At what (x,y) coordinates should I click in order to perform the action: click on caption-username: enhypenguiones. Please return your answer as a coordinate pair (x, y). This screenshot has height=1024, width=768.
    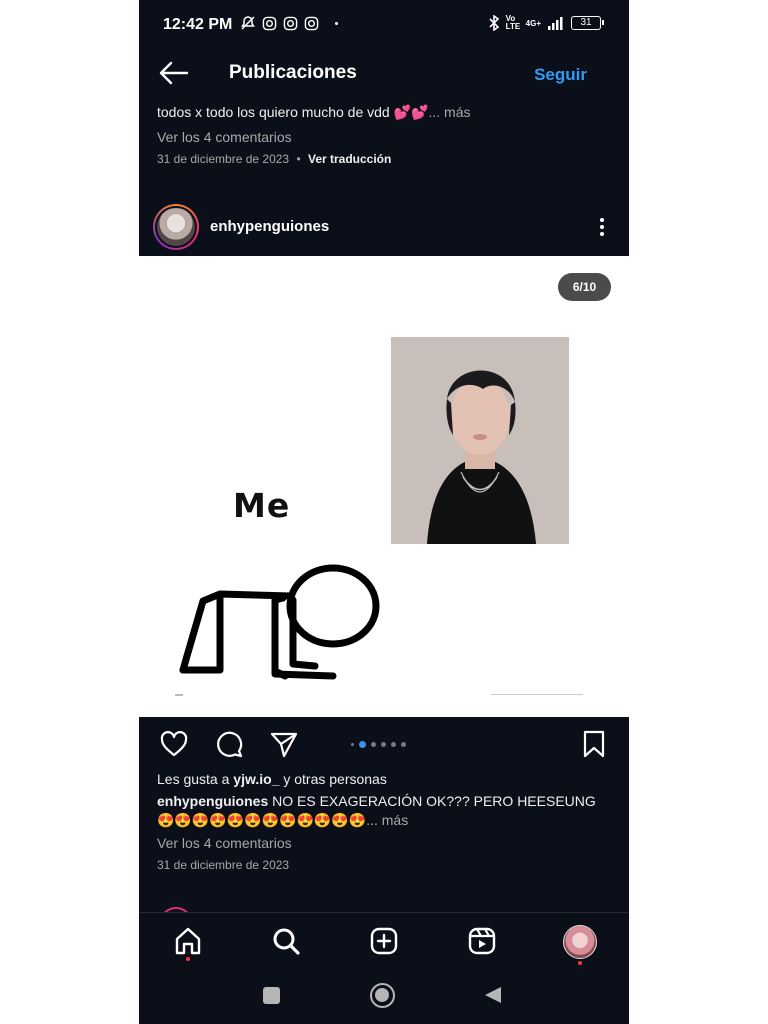
    Looking at the image, I should click on (212, 801).